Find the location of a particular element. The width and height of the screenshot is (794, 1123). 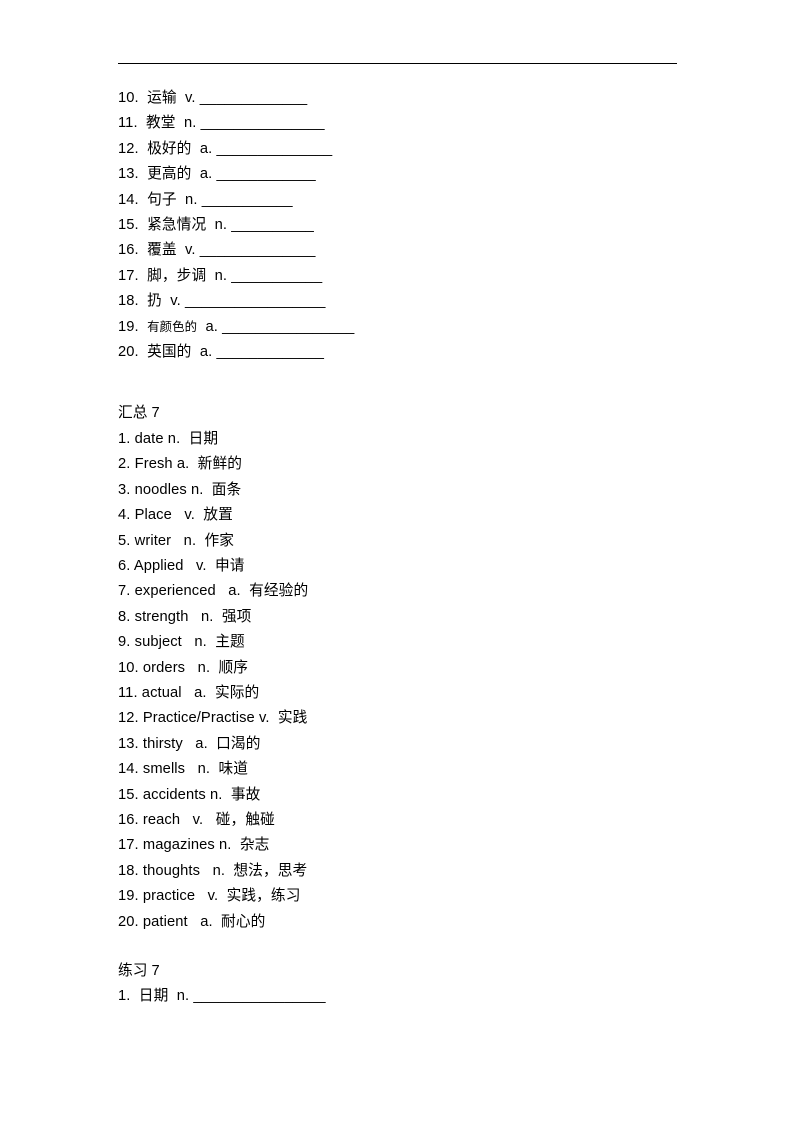

summary-section-heading: 汇总 7 is located at coordinates (139, 413).